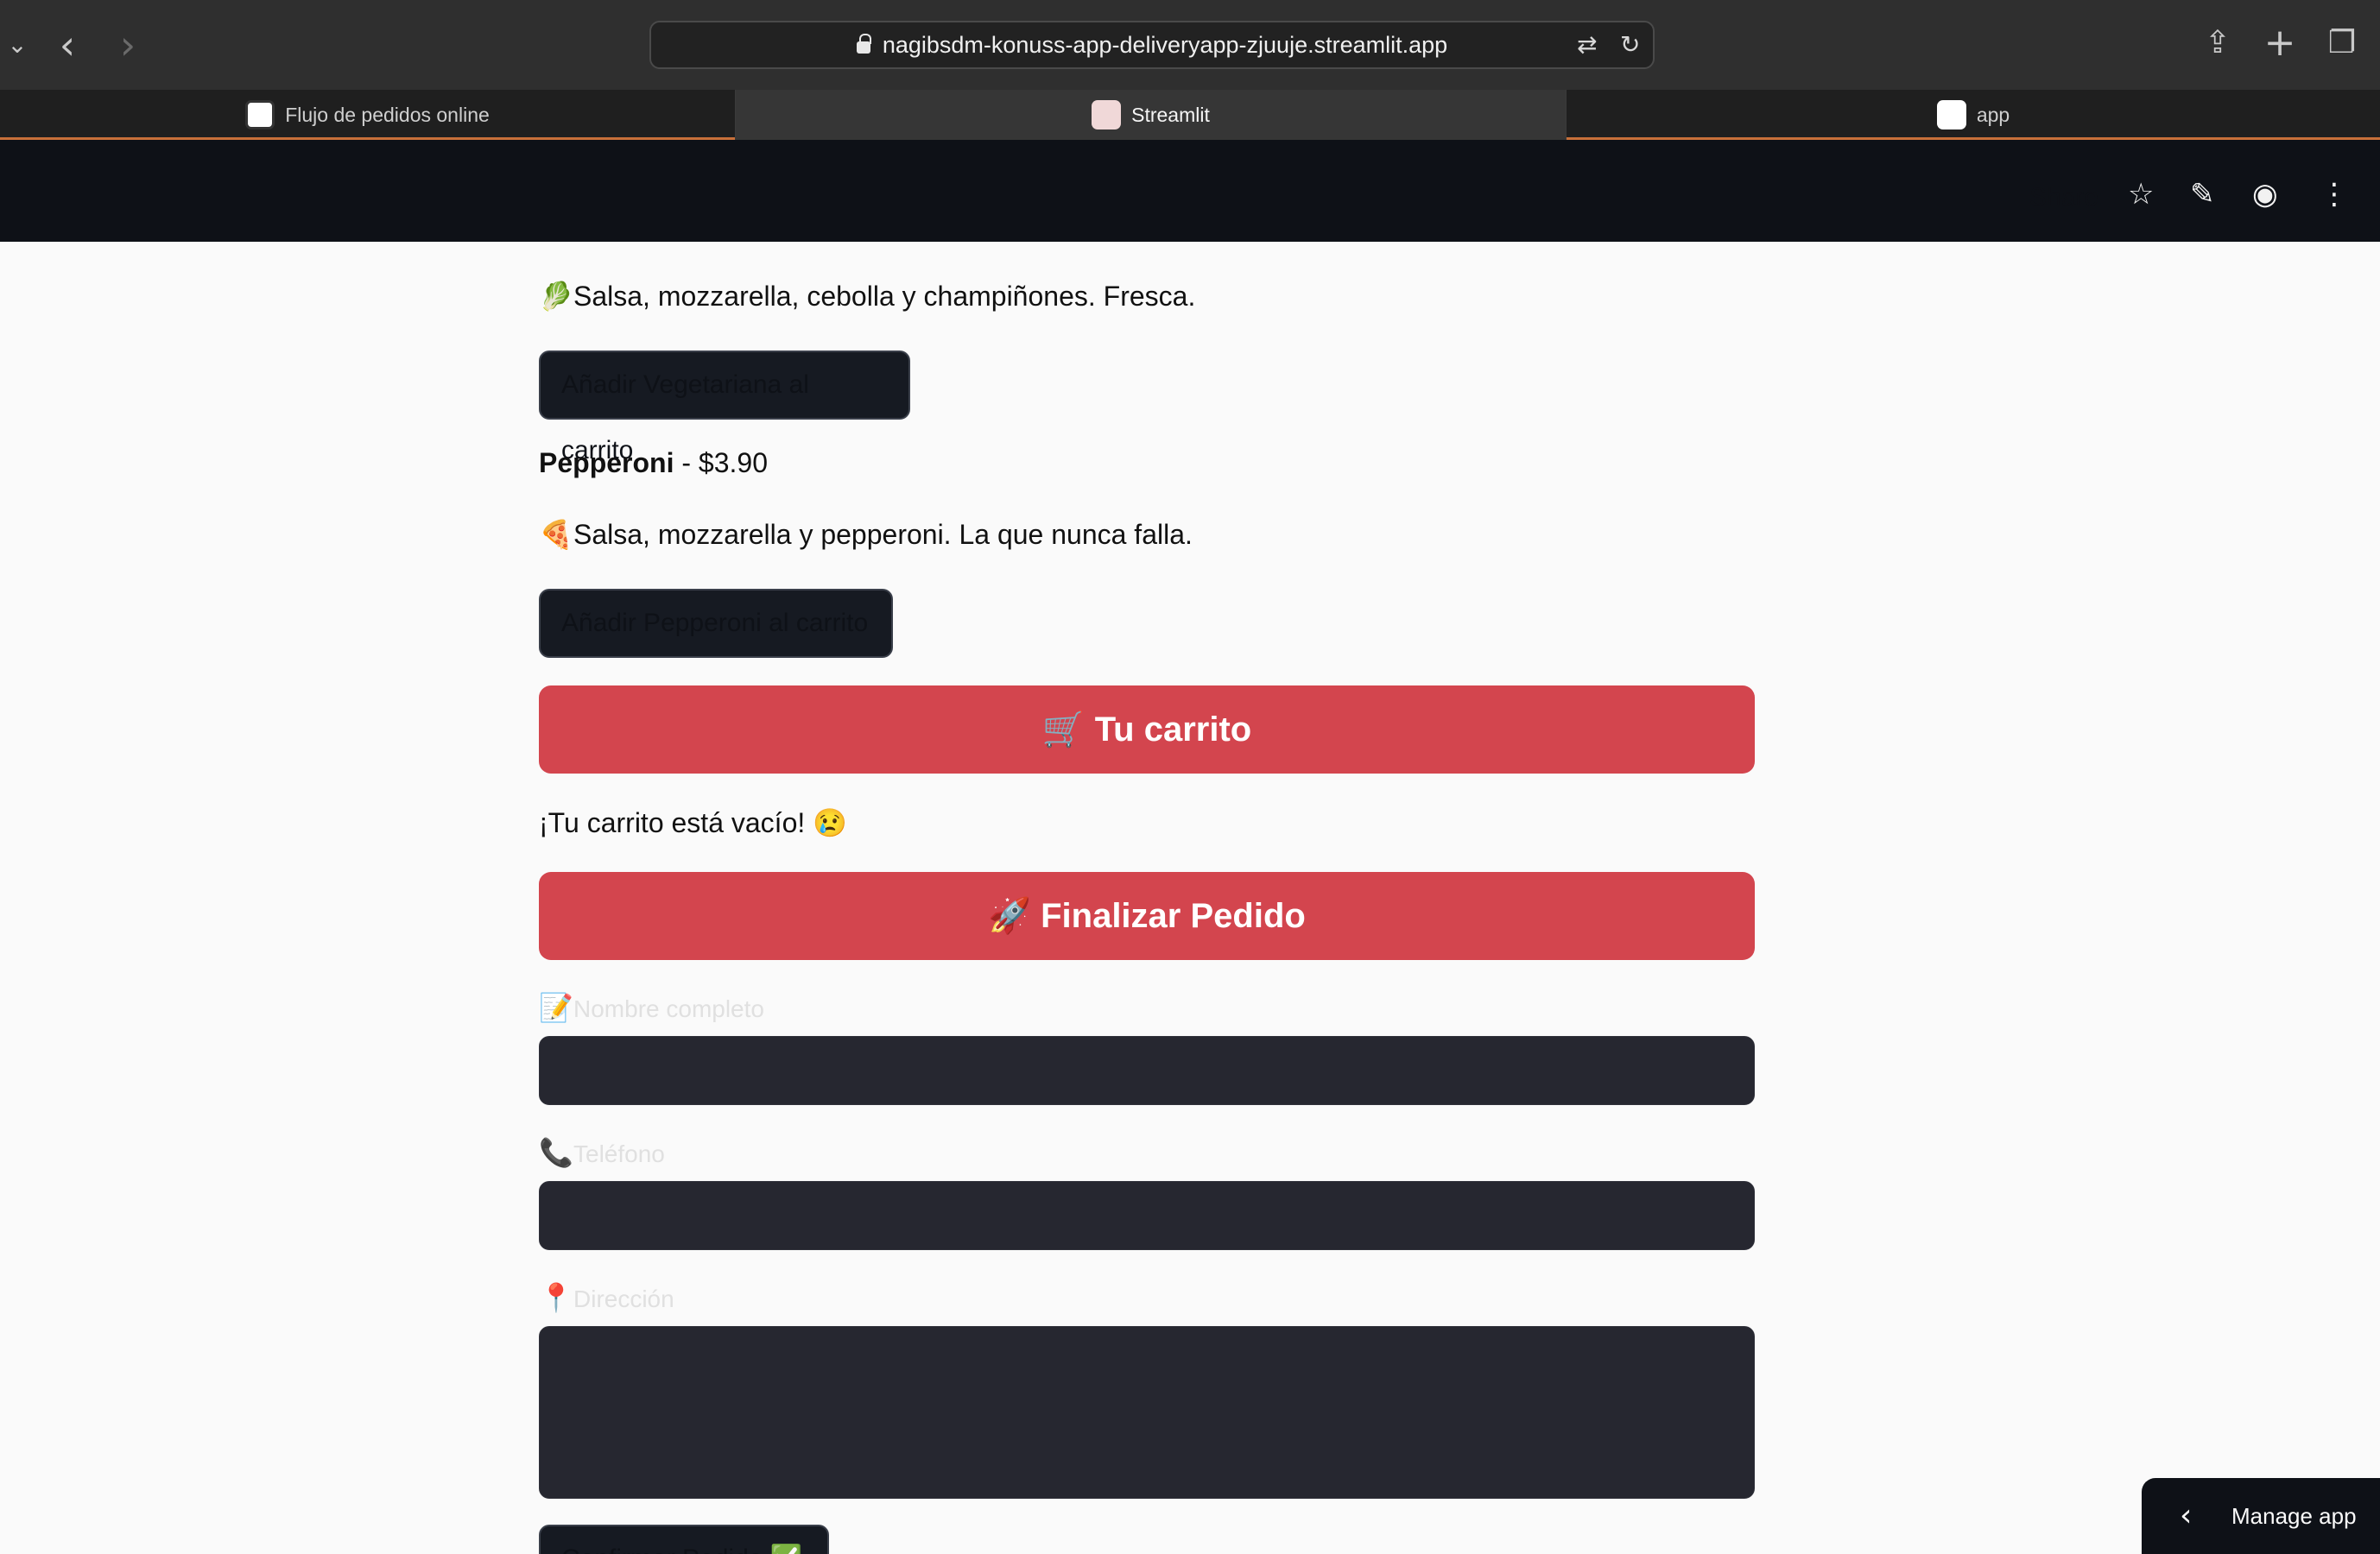 This screenshot has height=1554, width=2380. What do you see at coordinates (556, 1007) in the screenshot?
I see `memo-icon: 📝` at bounding box center [556, 1007].